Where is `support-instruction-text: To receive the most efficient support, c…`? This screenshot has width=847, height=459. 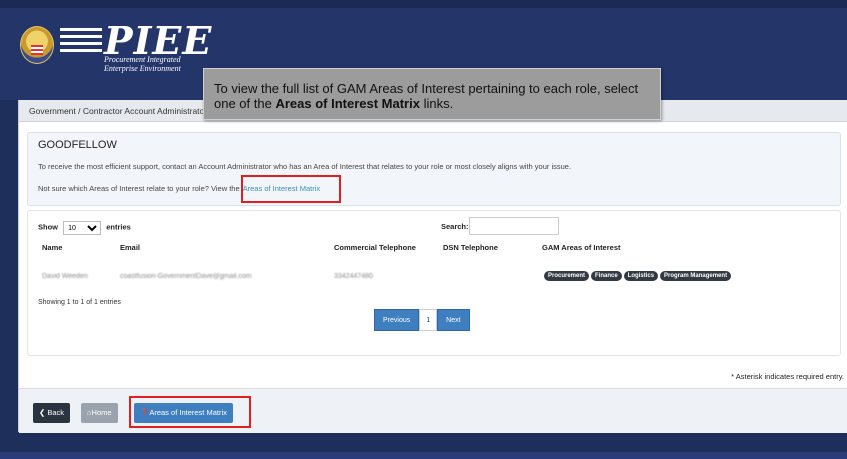 support-instruction-text: To receive the most efficient support, c… is located at coordinates (305, 166).